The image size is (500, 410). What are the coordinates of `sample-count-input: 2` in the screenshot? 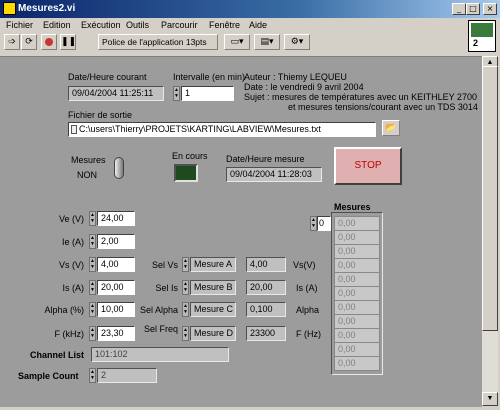 It's located at (127, 375).